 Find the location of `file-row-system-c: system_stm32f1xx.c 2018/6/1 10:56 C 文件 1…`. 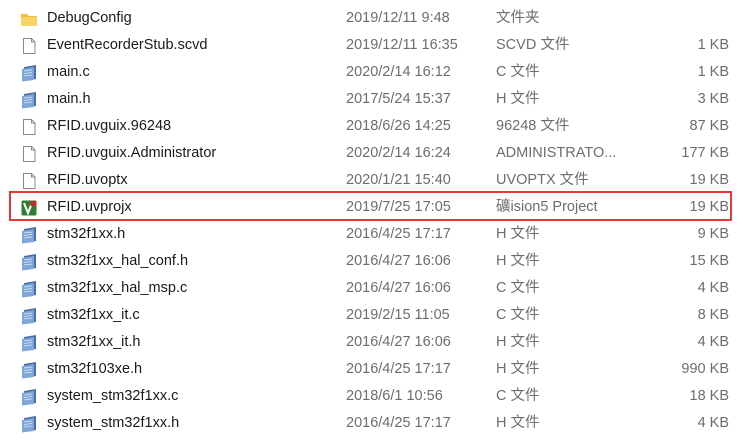

file-row-system-c: system_stm32f1xx.c 2018/6/1 10:56 C 文件 1… is located at coordinates (371, 396).